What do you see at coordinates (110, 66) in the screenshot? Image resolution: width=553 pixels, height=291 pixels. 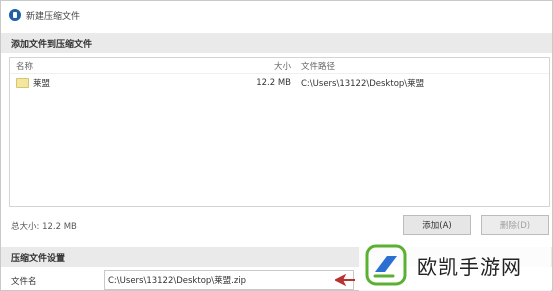 I see `column-header-name: 名称` at bounding box center [110, 66].